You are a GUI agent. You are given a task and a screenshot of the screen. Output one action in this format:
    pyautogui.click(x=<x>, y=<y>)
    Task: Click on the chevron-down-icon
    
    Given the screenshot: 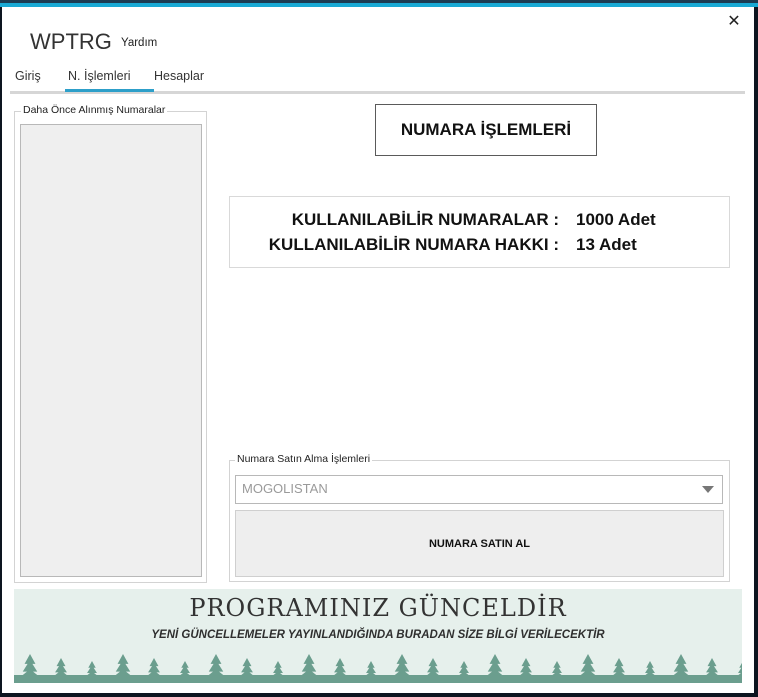 What is the action you would take?
    pyautogui.click(x=708, y=489)
    